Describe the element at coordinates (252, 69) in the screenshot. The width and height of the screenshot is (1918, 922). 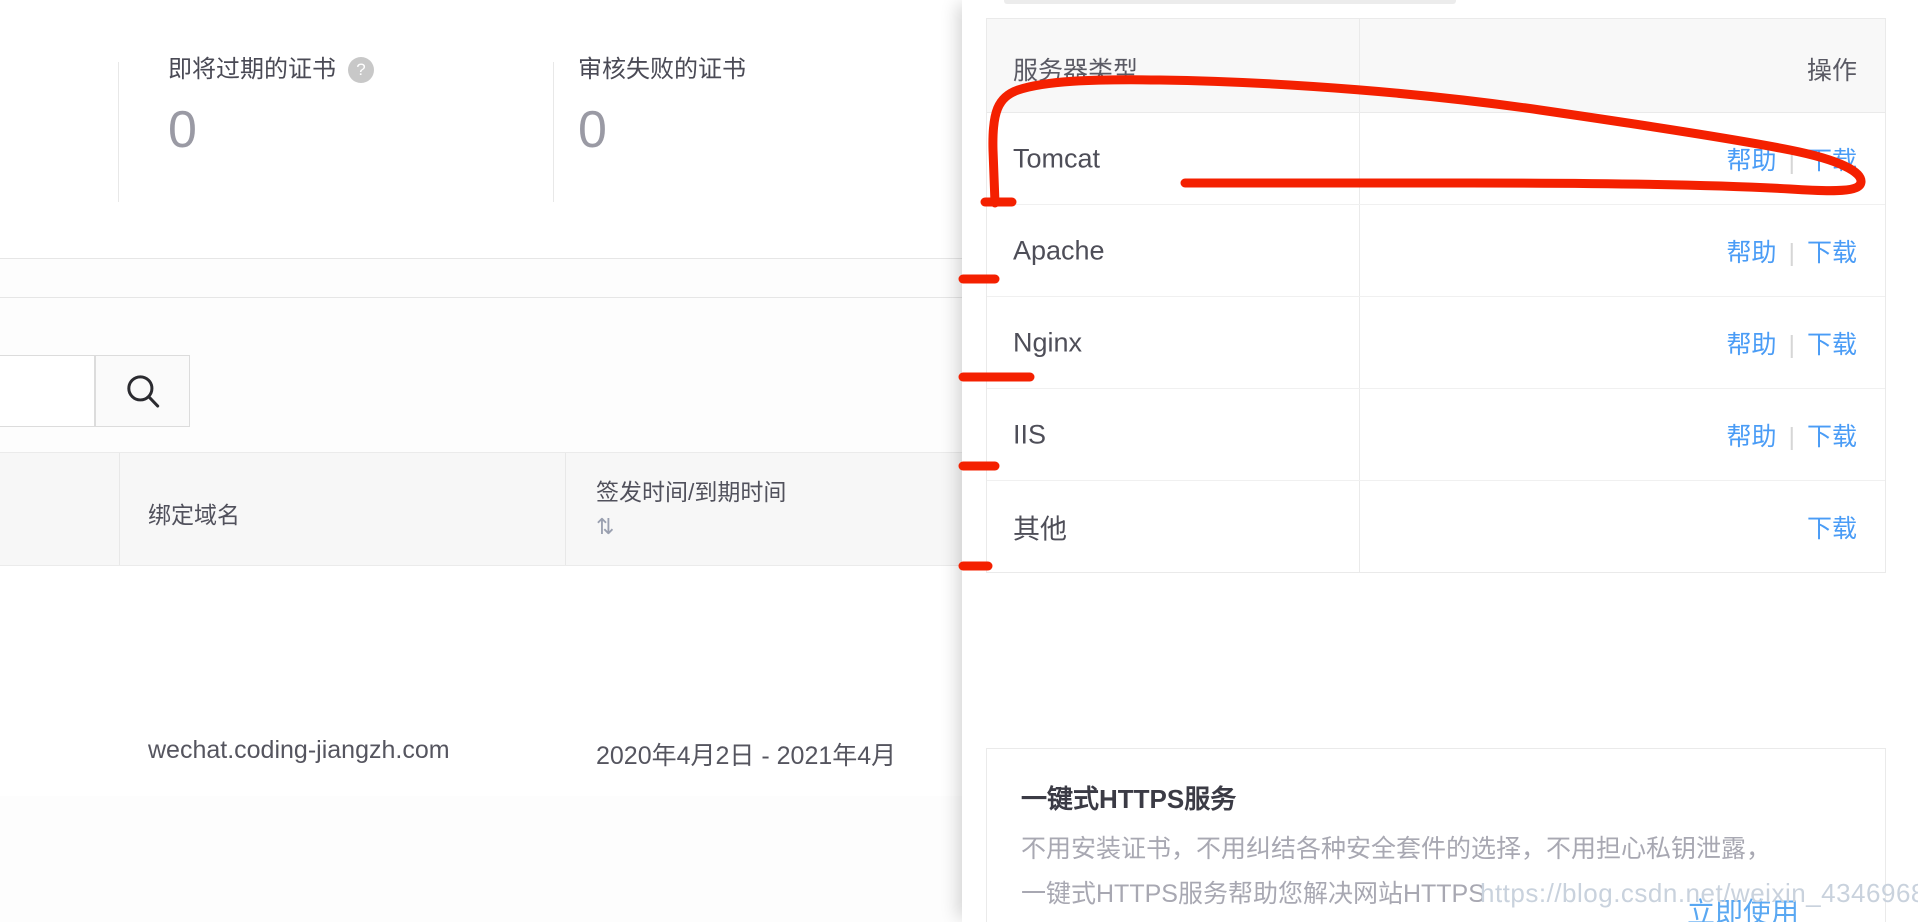
I see `stat-label-text: 即将过期的证书` at that location.